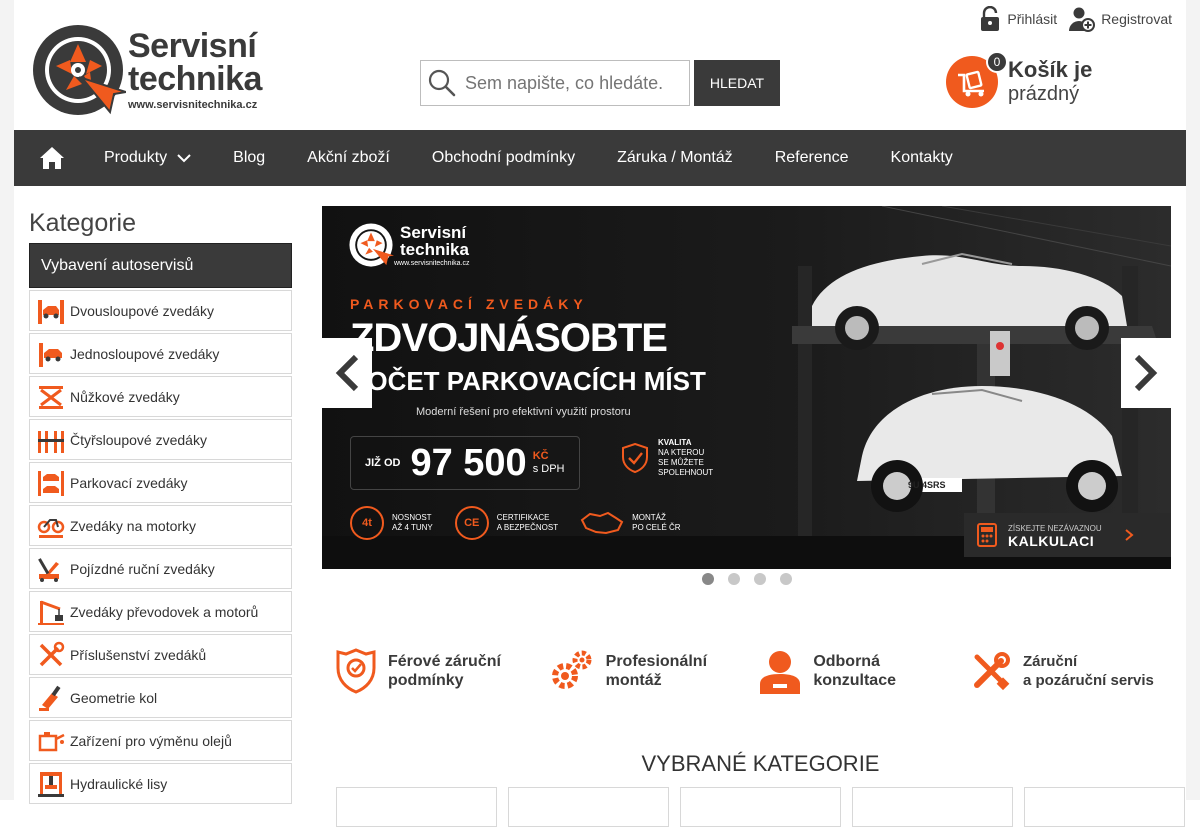  Describe the element at coordinates (160, 396) in the screenshot. I see `category-item: Nůžkové zvedáky` at that location.